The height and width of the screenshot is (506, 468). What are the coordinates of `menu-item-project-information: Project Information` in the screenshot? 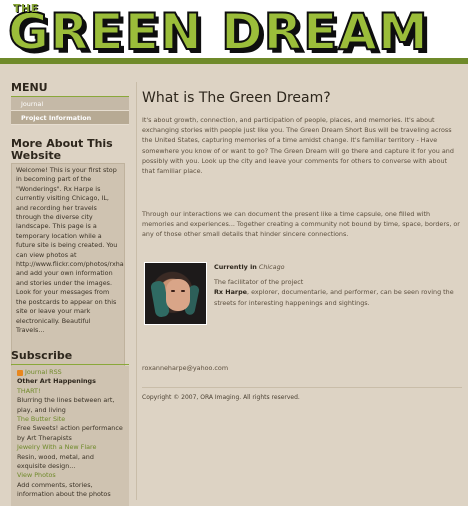 It's located at (70, 118).